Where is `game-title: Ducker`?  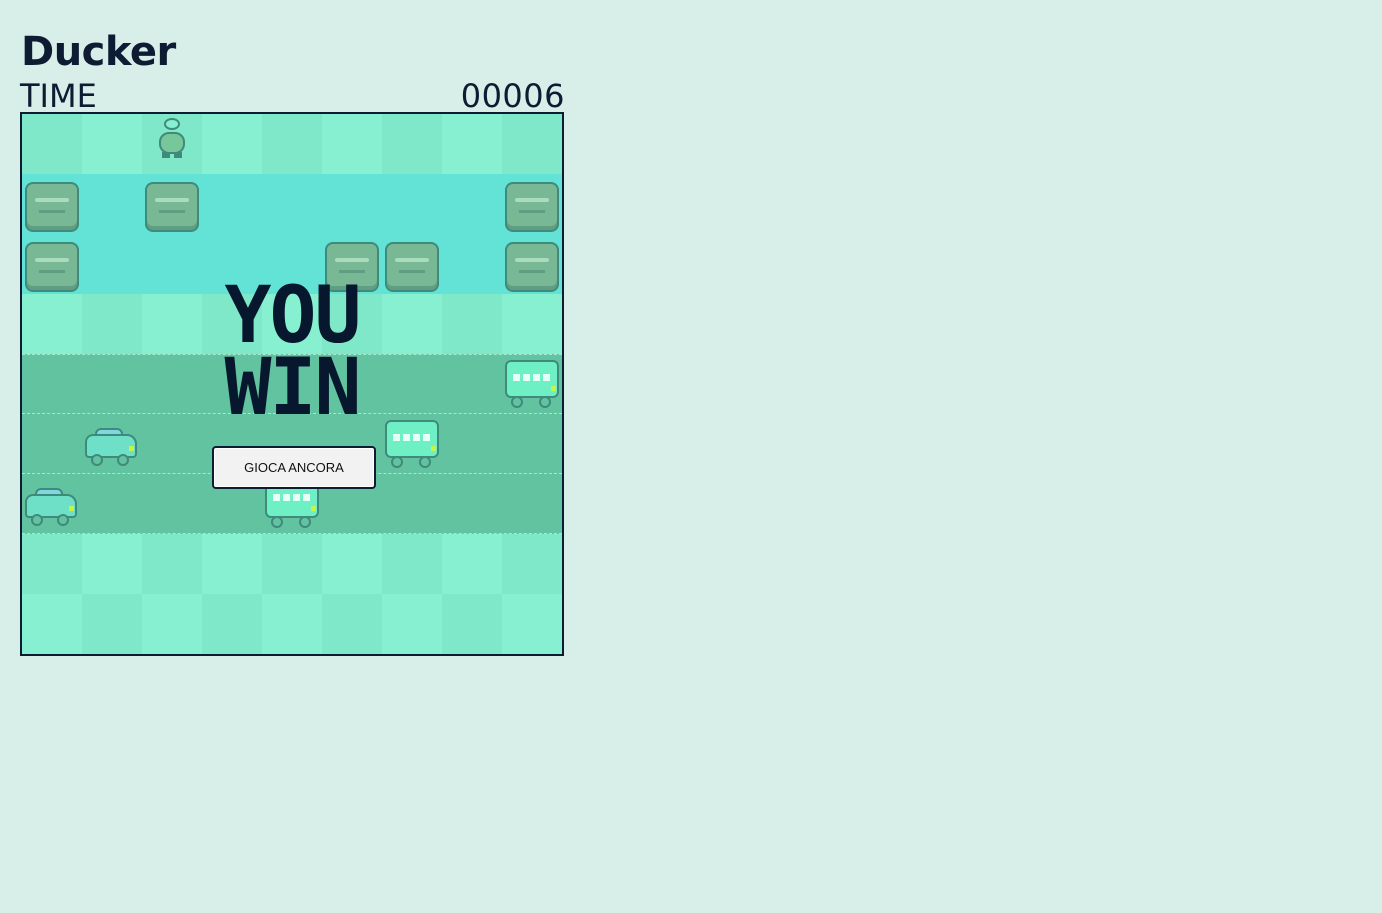 game-title: Ducker is located at coordinates (98, 52).